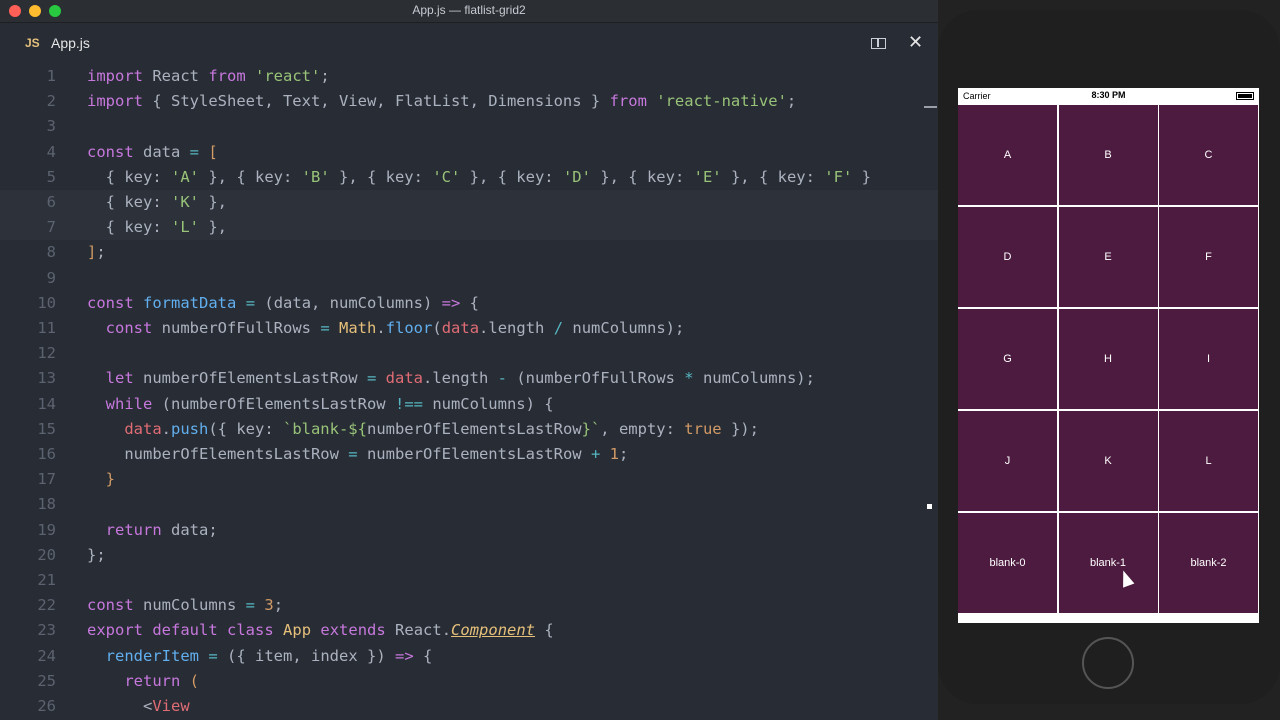 Image resolution: width=1280 pixels, height=720 pixels. Describe the element at coordinates (70, 43) in the screenshot. I see `tab-app-js: App.js` at that location.